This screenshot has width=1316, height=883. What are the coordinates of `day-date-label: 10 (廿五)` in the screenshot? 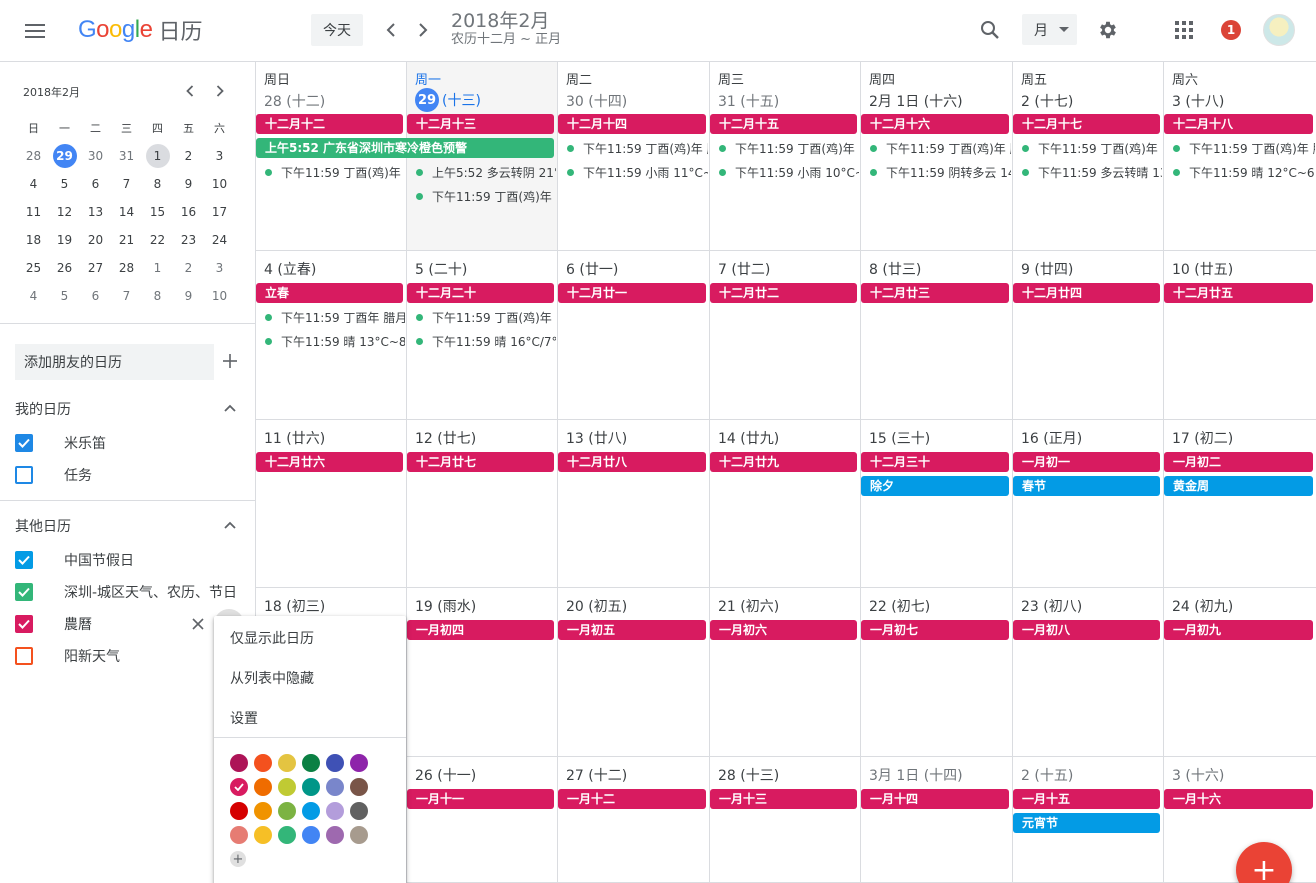 It's located at (1202, 269).